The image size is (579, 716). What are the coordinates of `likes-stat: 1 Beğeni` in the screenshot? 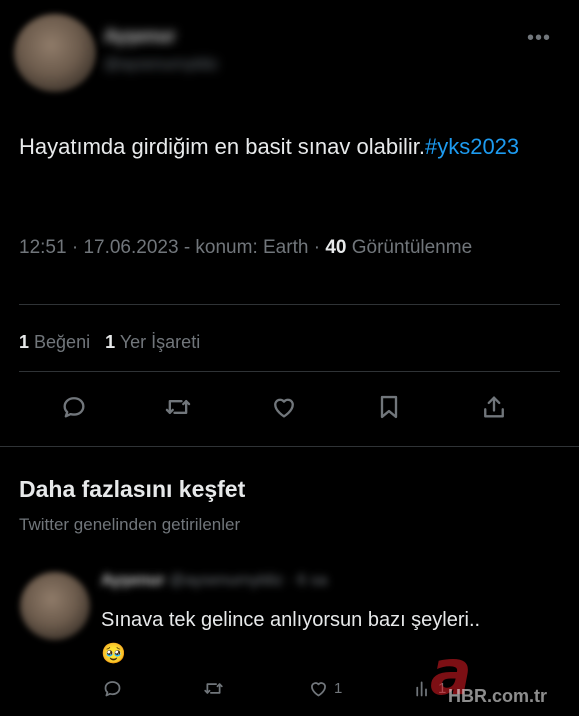 It's located at (54, 342).